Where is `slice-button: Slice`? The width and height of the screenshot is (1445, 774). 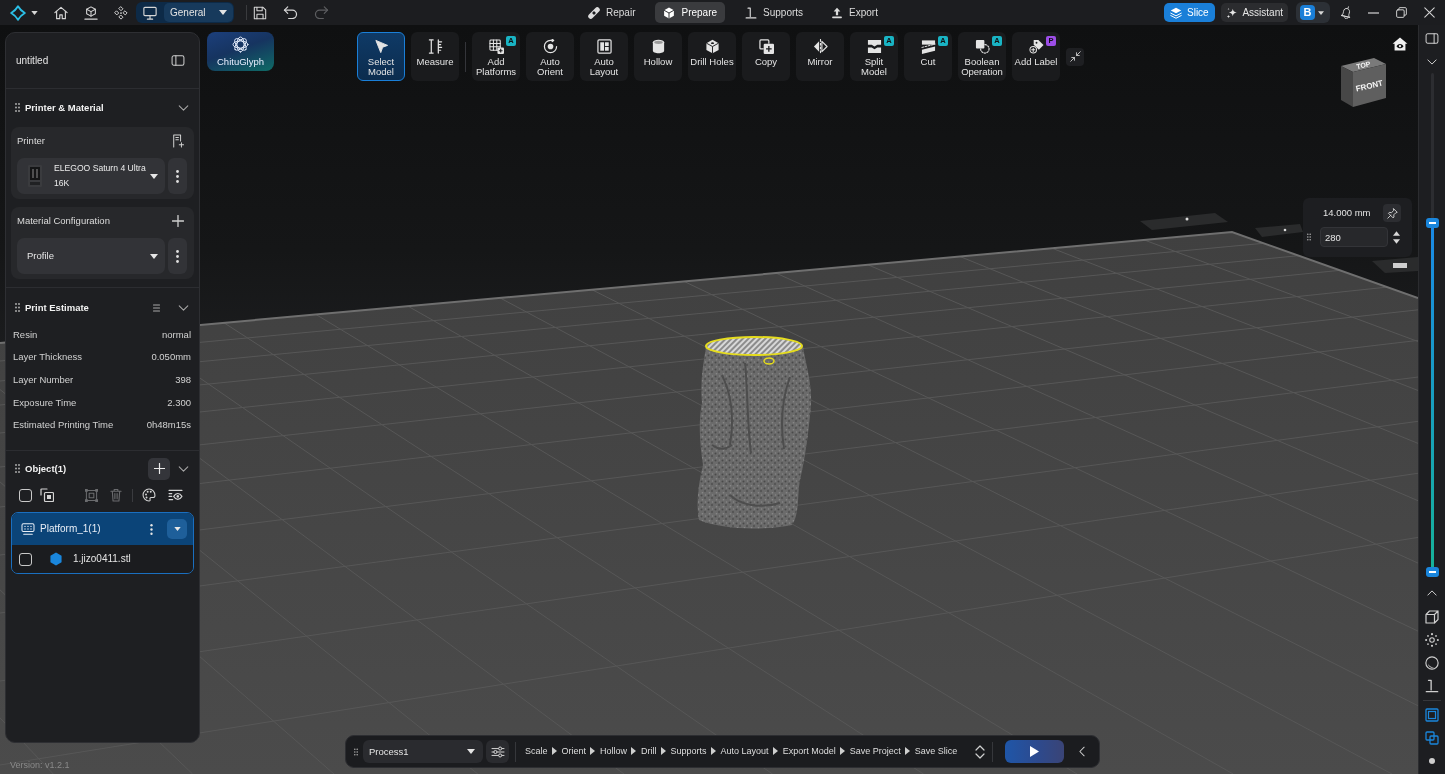 slice-button: Slice is located at coordinates (1189, 12).